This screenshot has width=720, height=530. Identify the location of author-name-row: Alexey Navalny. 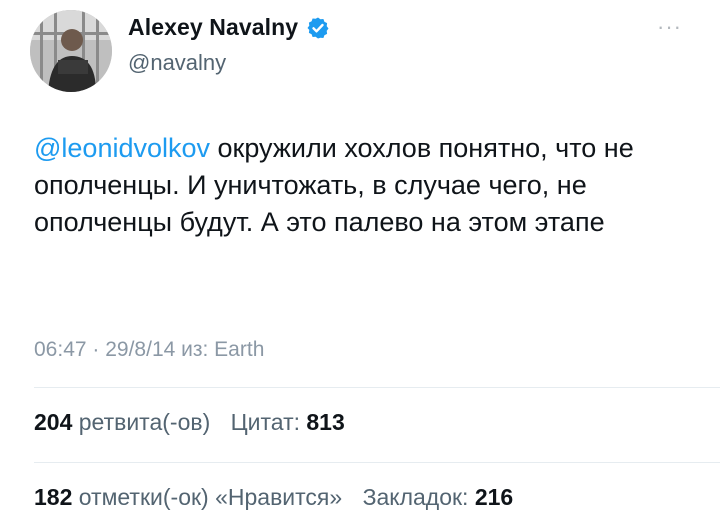
(229, 27).